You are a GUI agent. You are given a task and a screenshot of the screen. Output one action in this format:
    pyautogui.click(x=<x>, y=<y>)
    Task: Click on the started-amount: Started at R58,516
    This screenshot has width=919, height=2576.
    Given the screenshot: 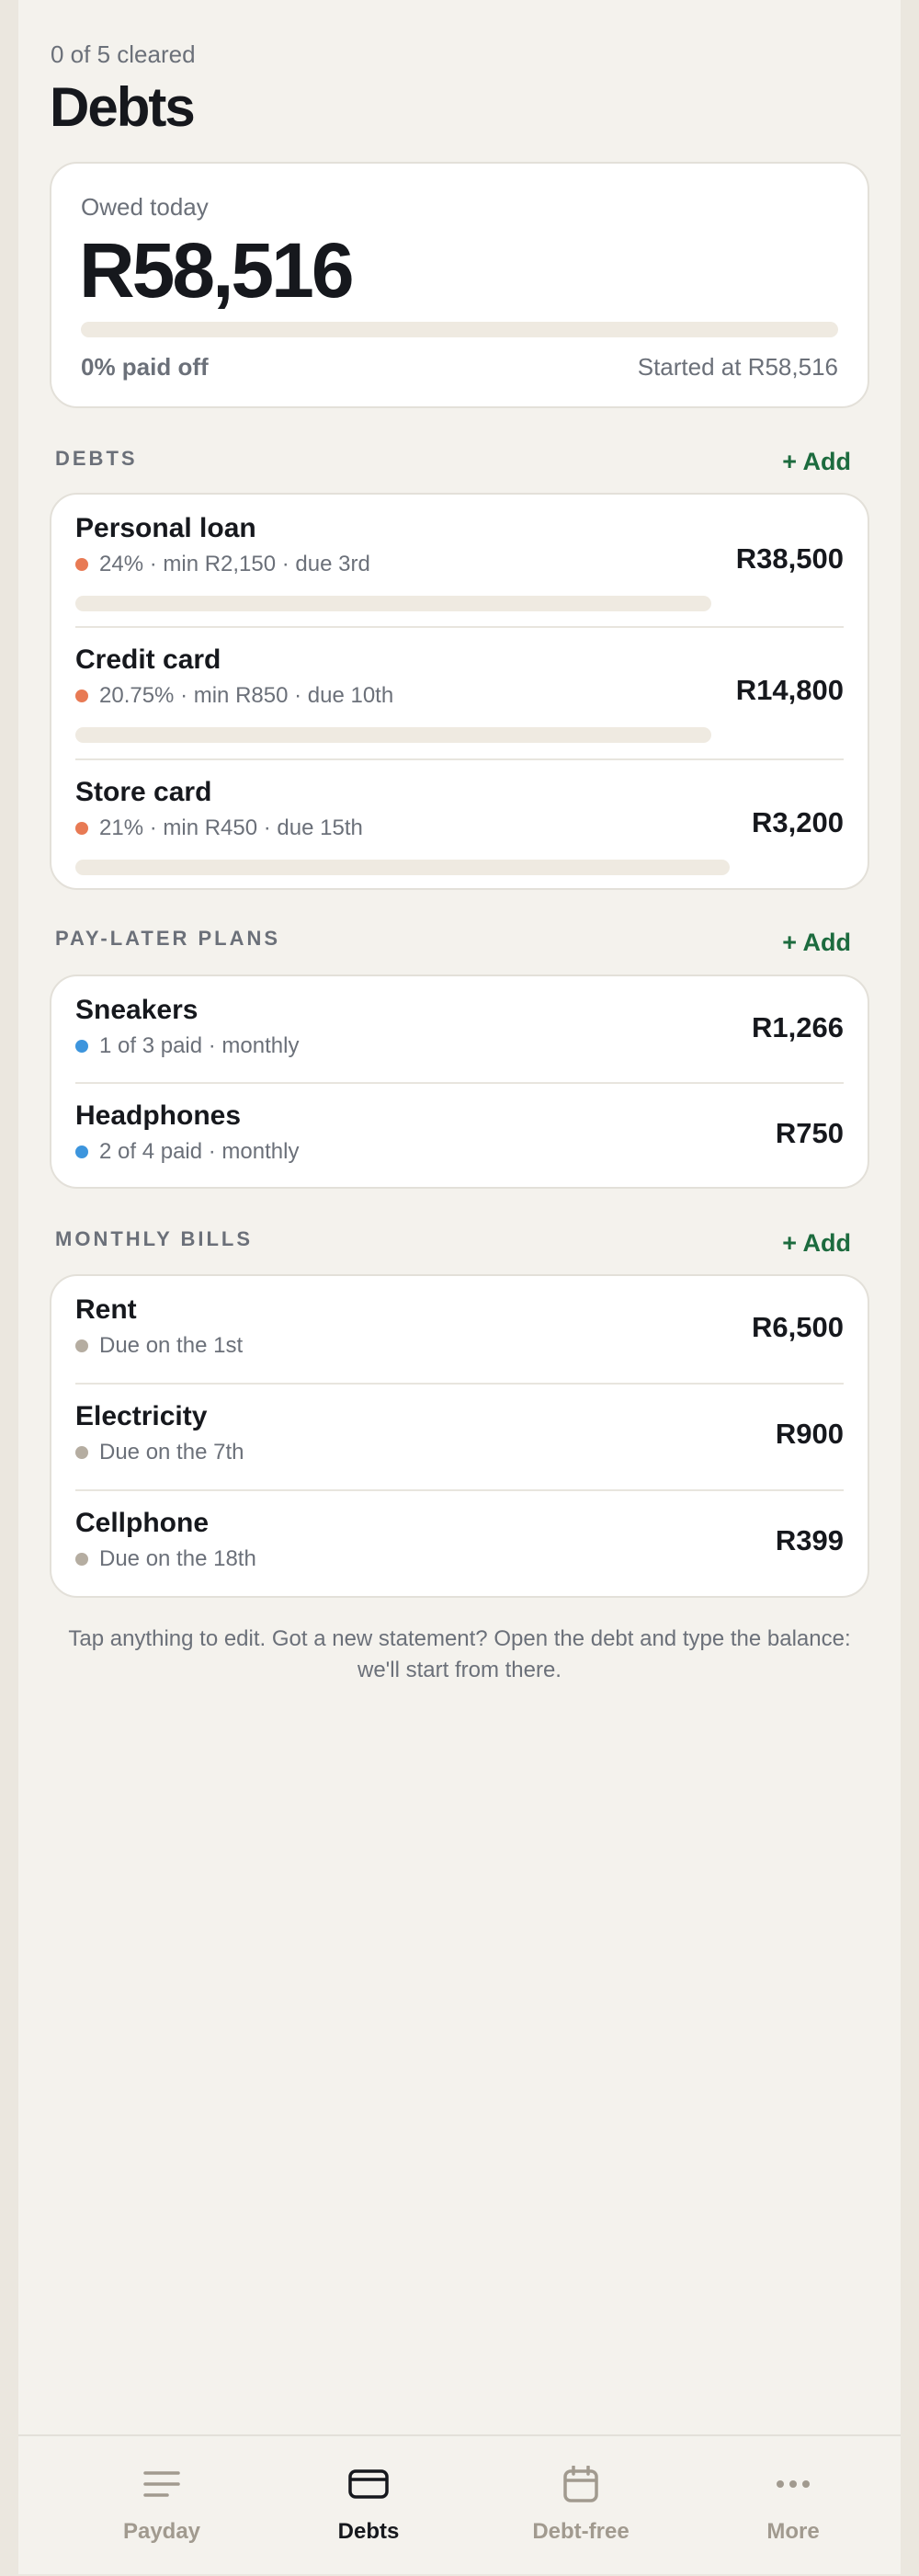 What is the action you would take?
    pyautogui.click(x=737, y=367)
    